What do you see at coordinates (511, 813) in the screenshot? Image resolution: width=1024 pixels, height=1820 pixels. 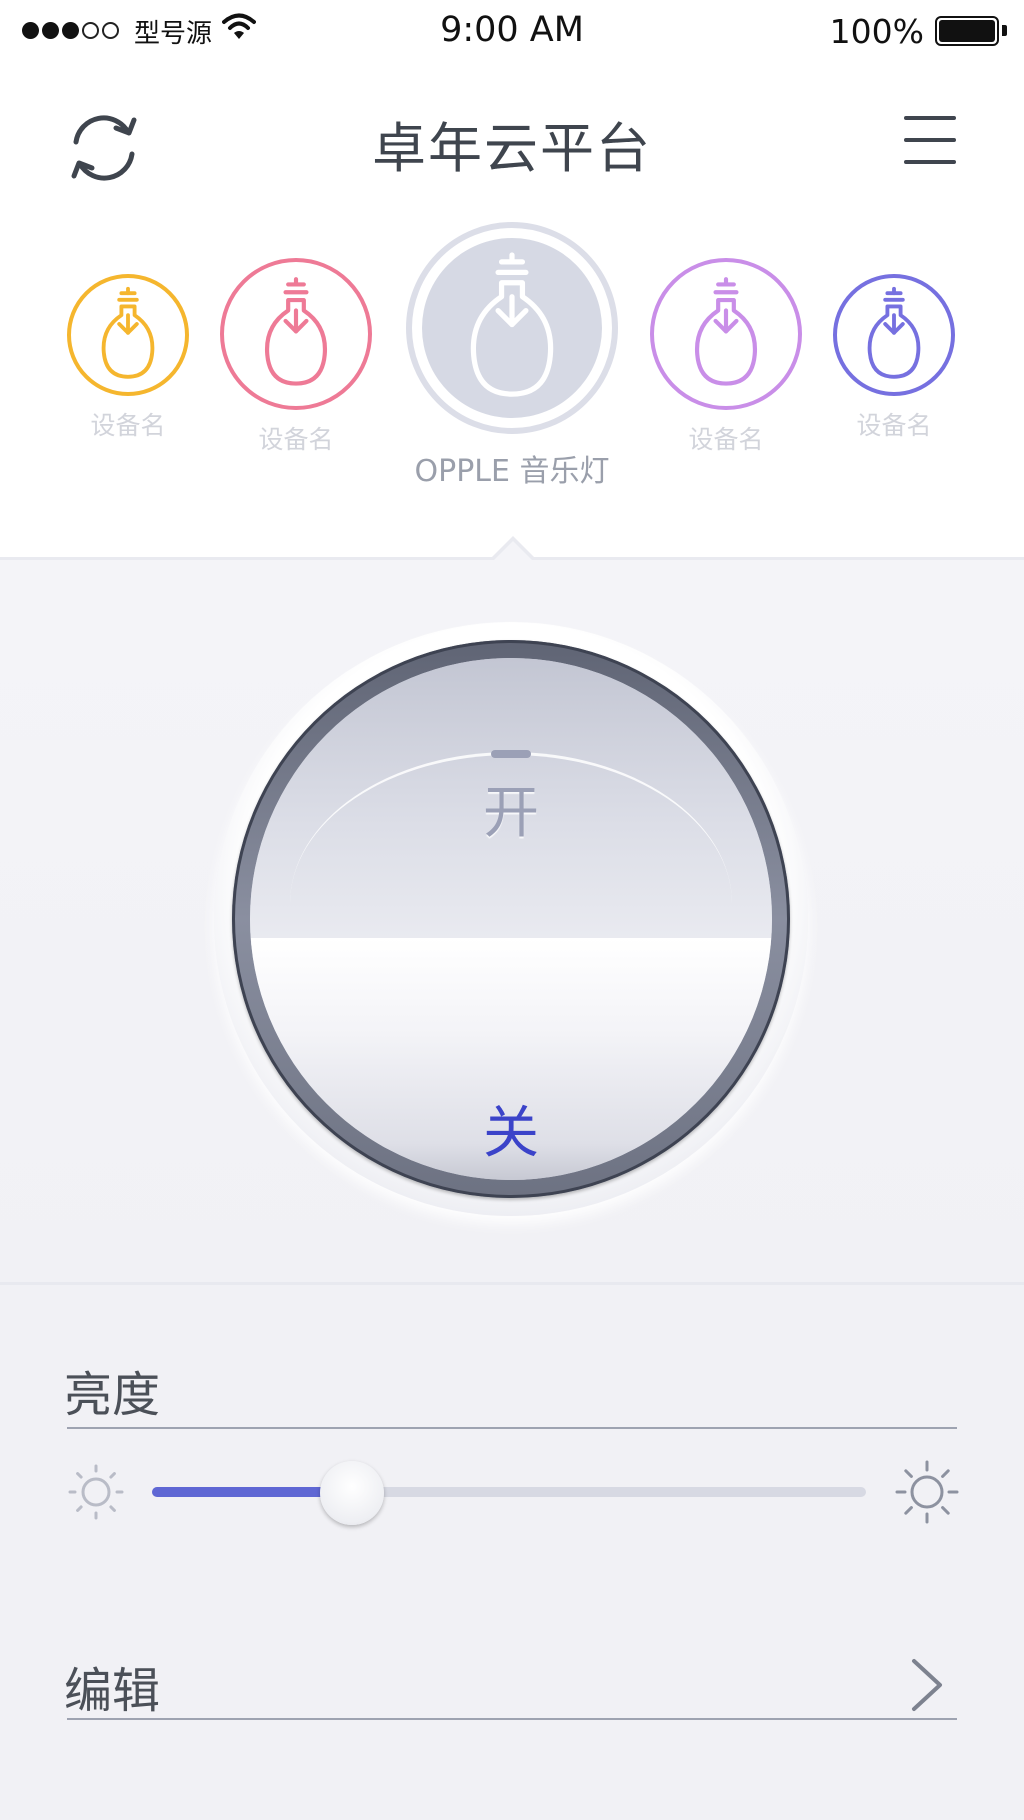 I see `power-on-label: 开` at bounding box center [511, 813].